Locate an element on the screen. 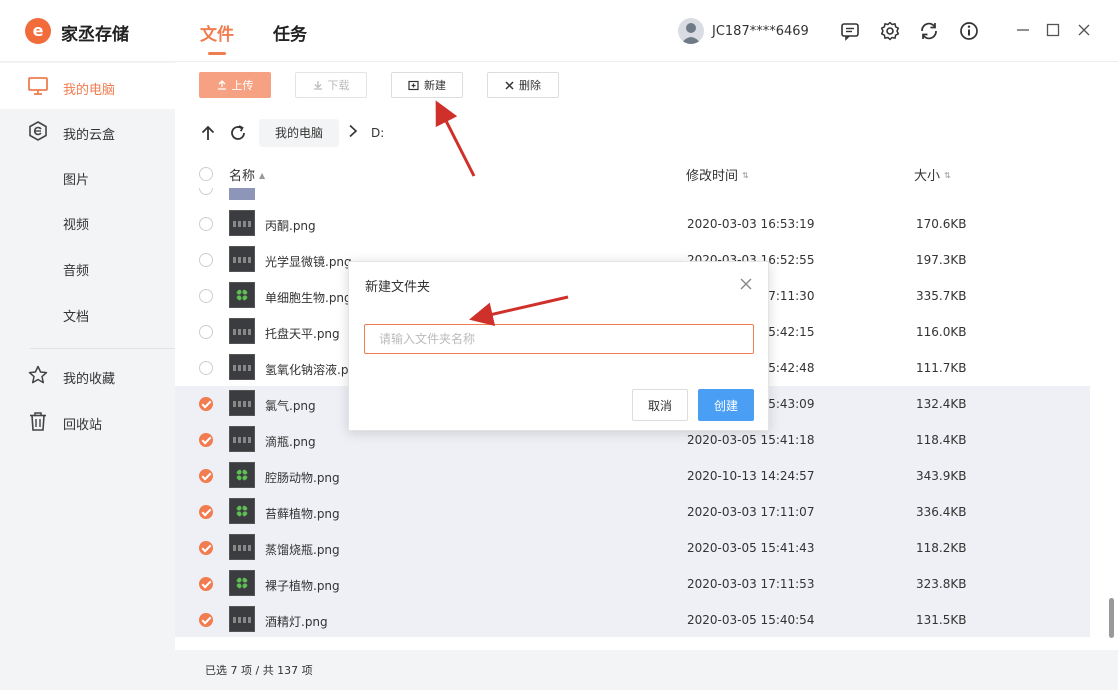 The image size is (1118, 690). table-row: 蒸馏烧瓶.png 2020-03-05 15:41:43 118.2KB is located at coordinates (632, 548).